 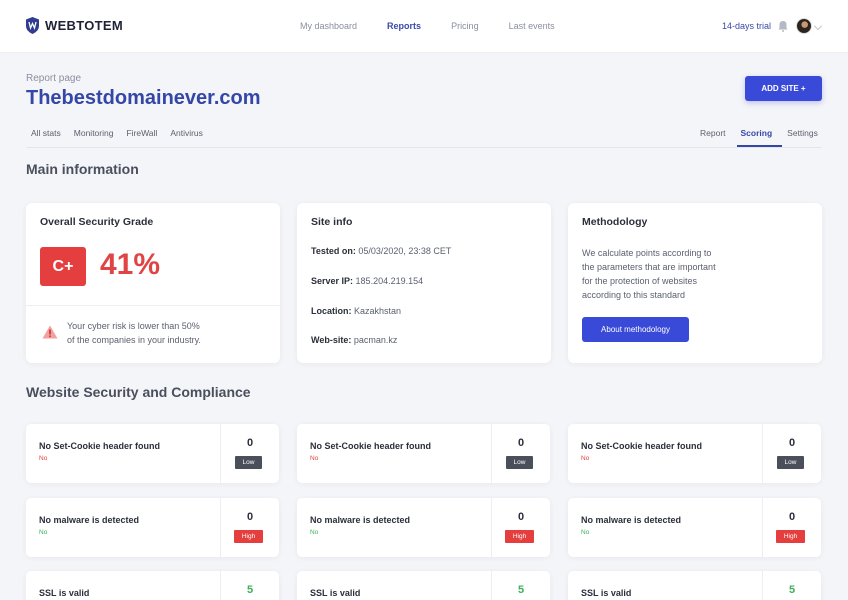 I want to click on section-title-compliance: Website Security and Compliance, so click(x=138, y=392).